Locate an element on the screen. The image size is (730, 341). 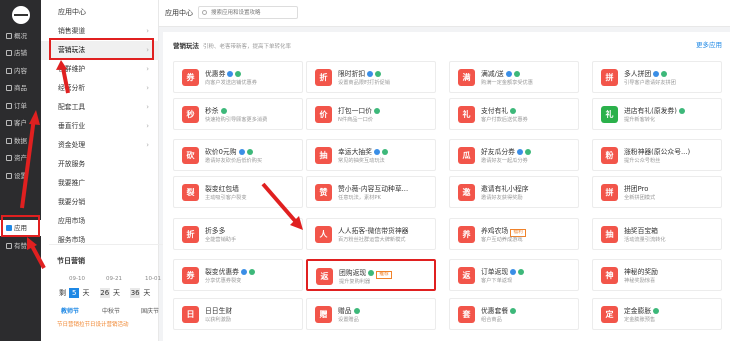
section-title: 营销玩法 is located at coordinates (186, 46).